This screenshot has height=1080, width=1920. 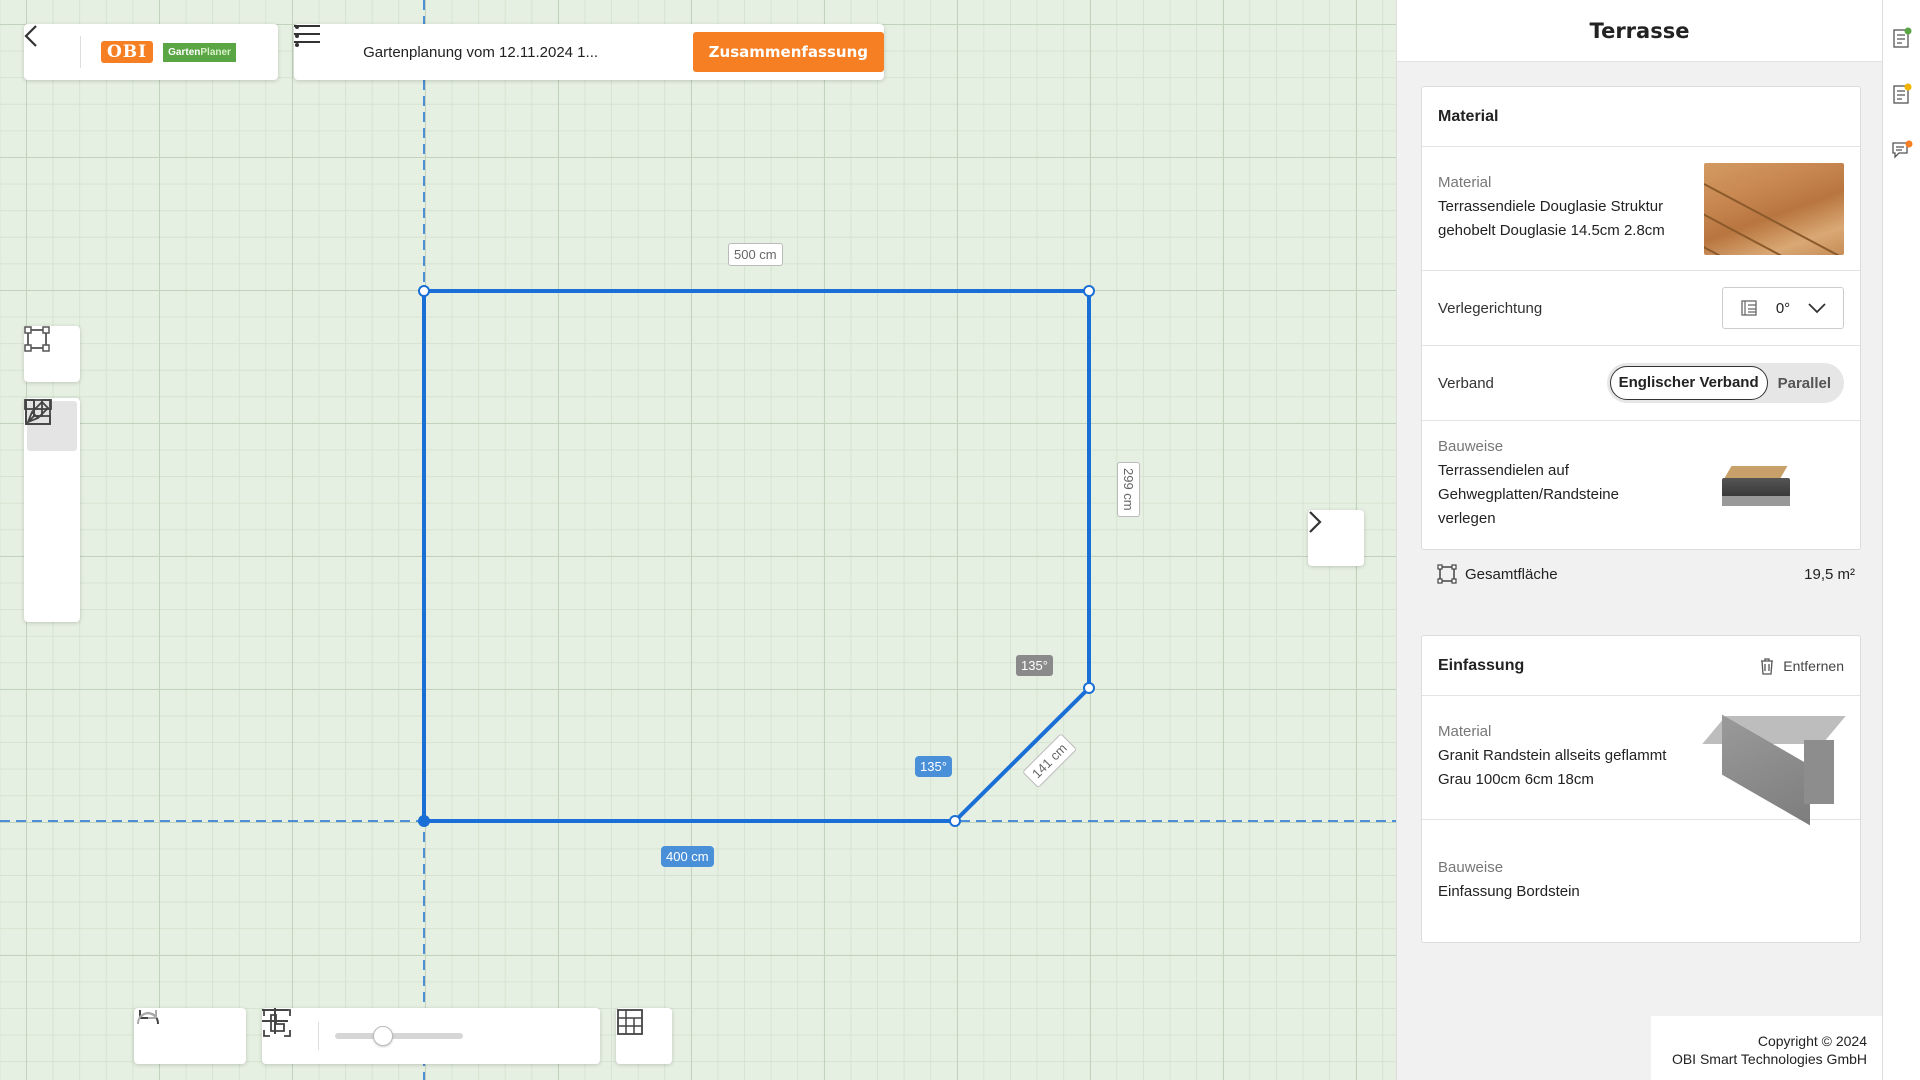 I want to click on summary-button: Zusammenfassung, so click(x=788, y=52).